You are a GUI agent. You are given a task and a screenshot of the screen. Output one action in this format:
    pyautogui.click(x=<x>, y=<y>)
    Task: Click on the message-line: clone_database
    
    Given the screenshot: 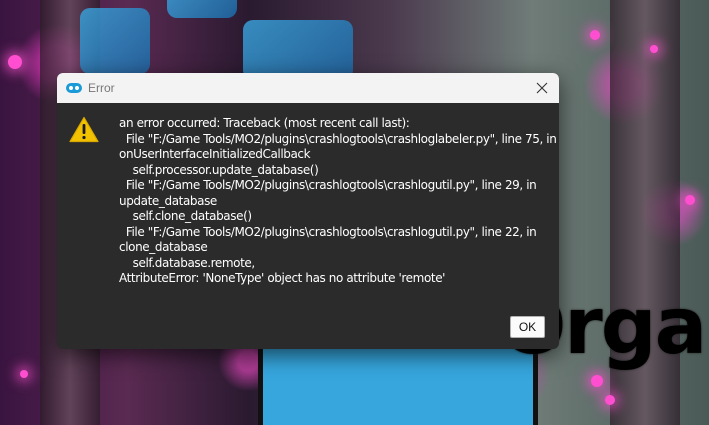 What is the action you would take?
    pyautogui.click(x=163, y=247)
    